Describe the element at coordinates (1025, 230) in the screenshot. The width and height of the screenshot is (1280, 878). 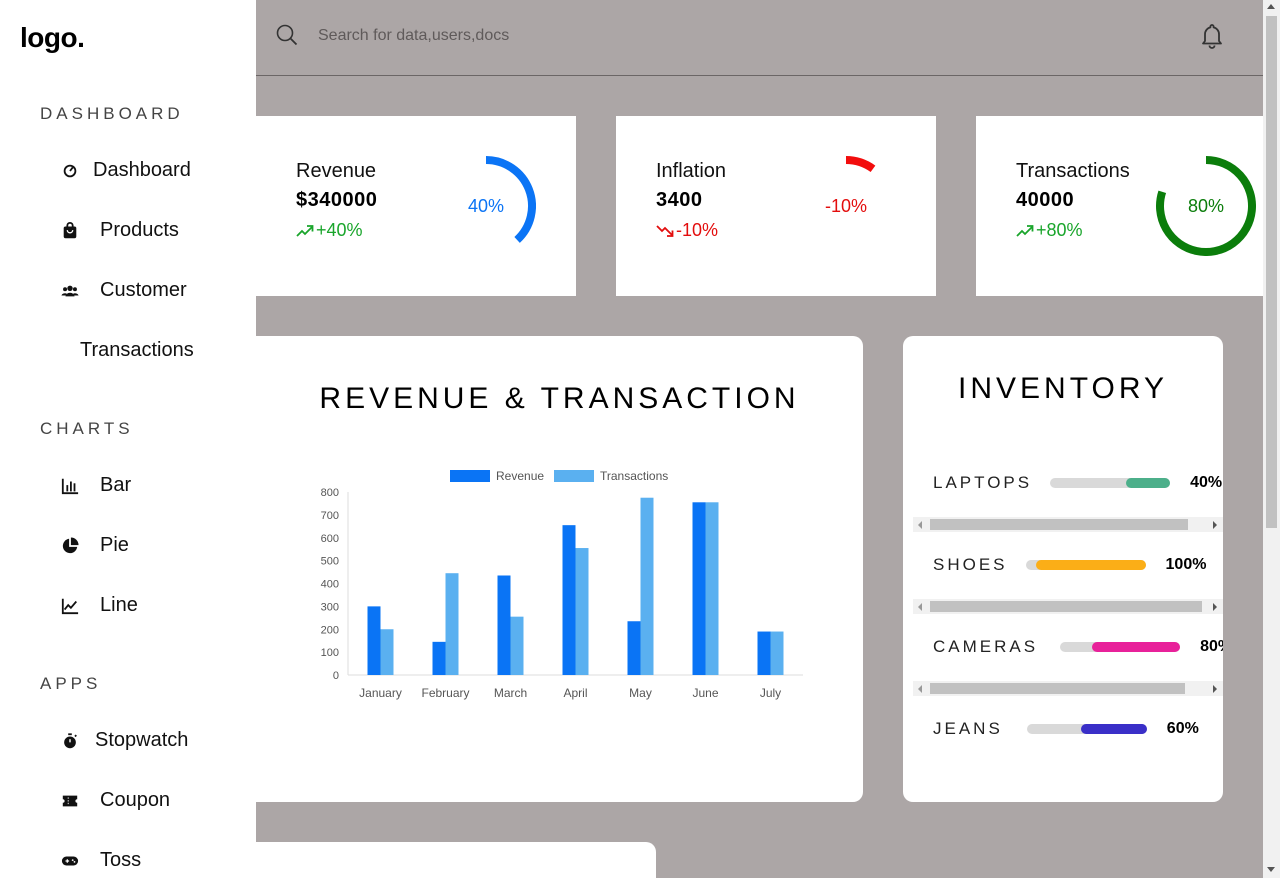
I see `trend-up-icon` at that location.